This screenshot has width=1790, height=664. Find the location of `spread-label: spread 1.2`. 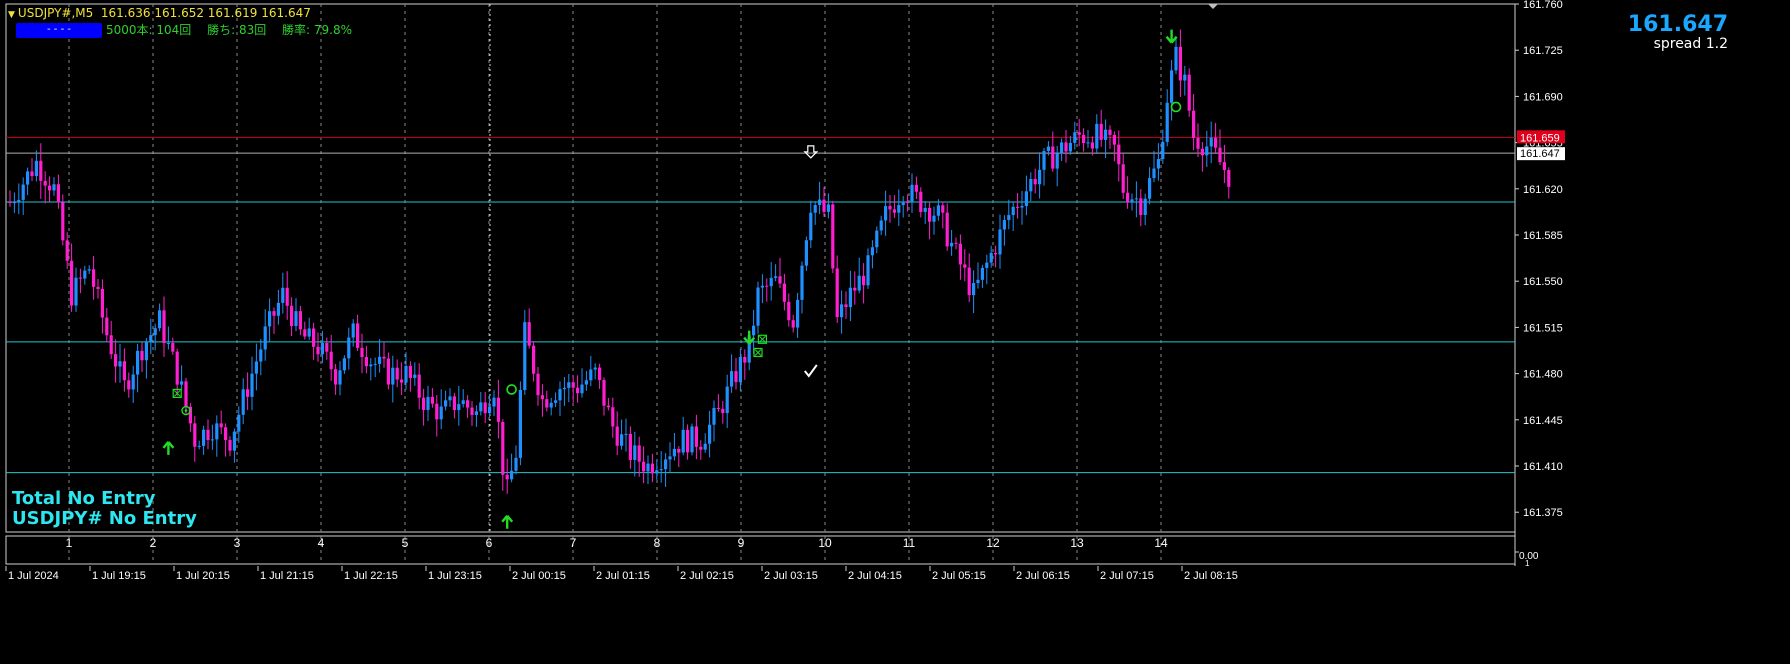

spread-label: spread 1.2 is located at coordinates (1690, 44).